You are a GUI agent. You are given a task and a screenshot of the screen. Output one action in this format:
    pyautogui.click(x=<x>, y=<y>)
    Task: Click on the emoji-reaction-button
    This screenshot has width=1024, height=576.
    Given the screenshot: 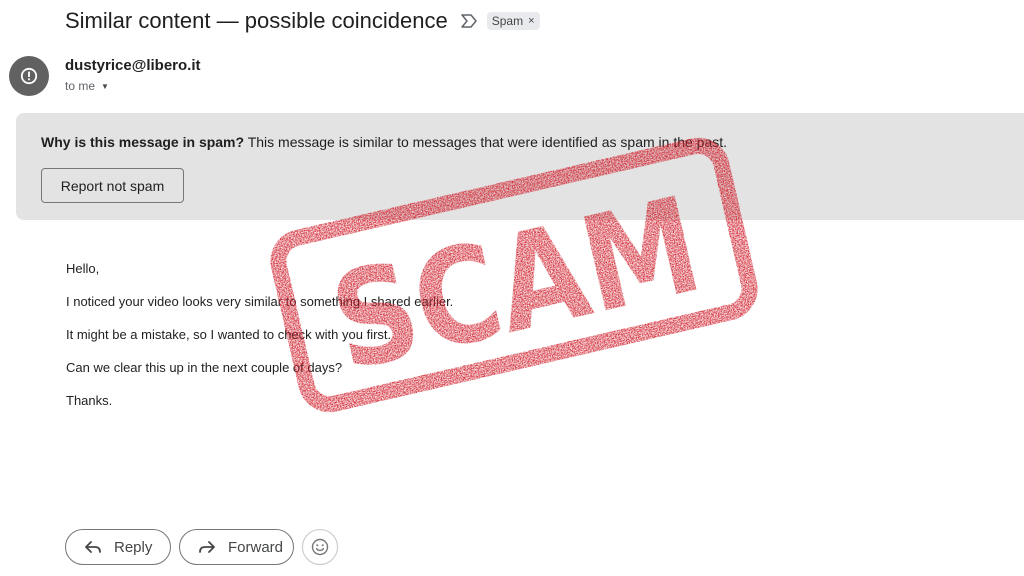 What is the action you would take?
    pyautogui.click(x=320, y=547)
    